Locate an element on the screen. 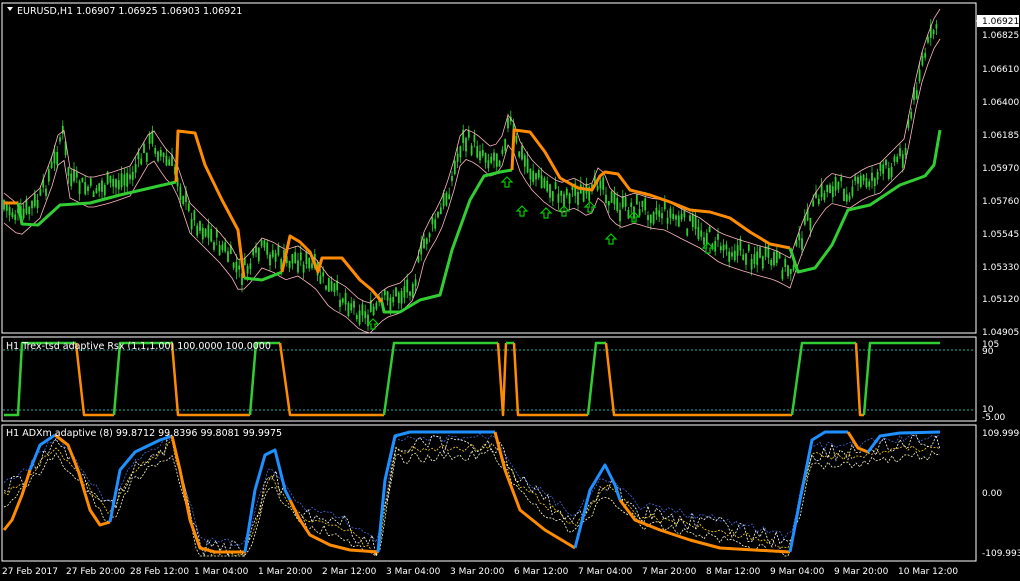 The image size is (1020, 581). price-label: 1.05545 is located at coordinates (1000, 235).